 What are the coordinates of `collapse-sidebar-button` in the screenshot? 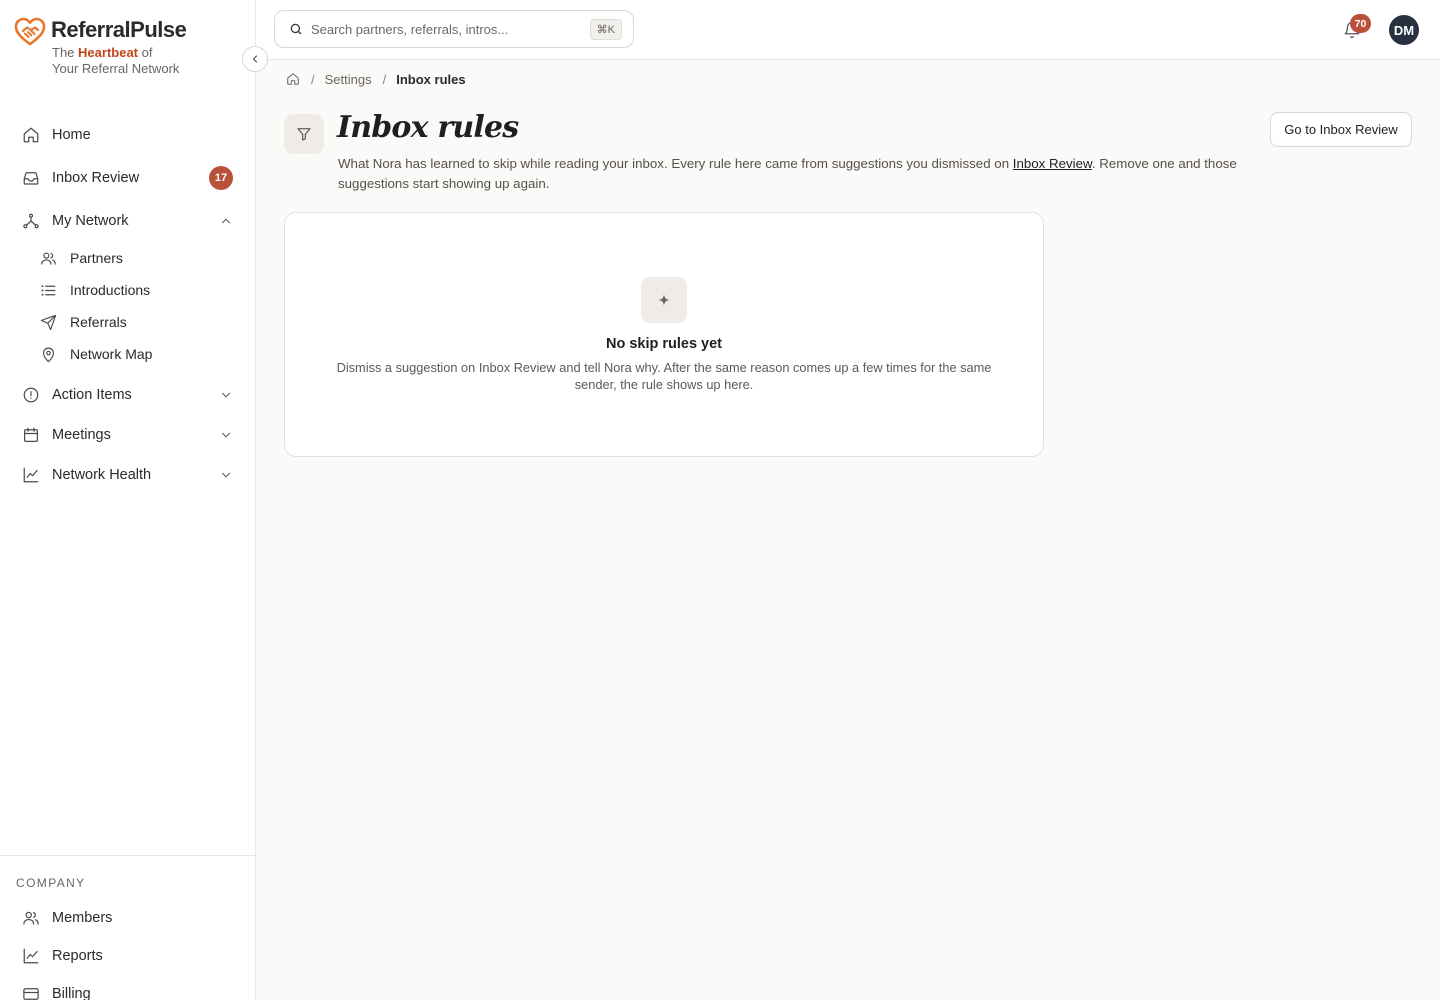 It's located at (255, 59).